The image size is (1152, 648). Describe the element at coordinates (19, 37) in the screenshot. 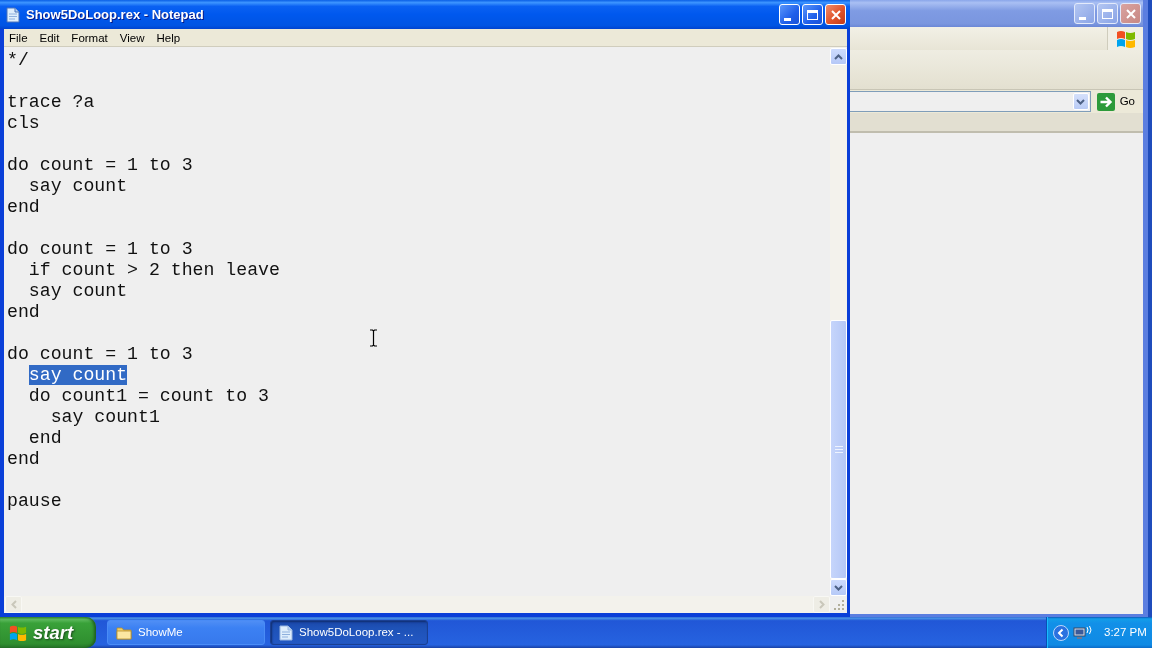

I see `menu-item: File` at that location.